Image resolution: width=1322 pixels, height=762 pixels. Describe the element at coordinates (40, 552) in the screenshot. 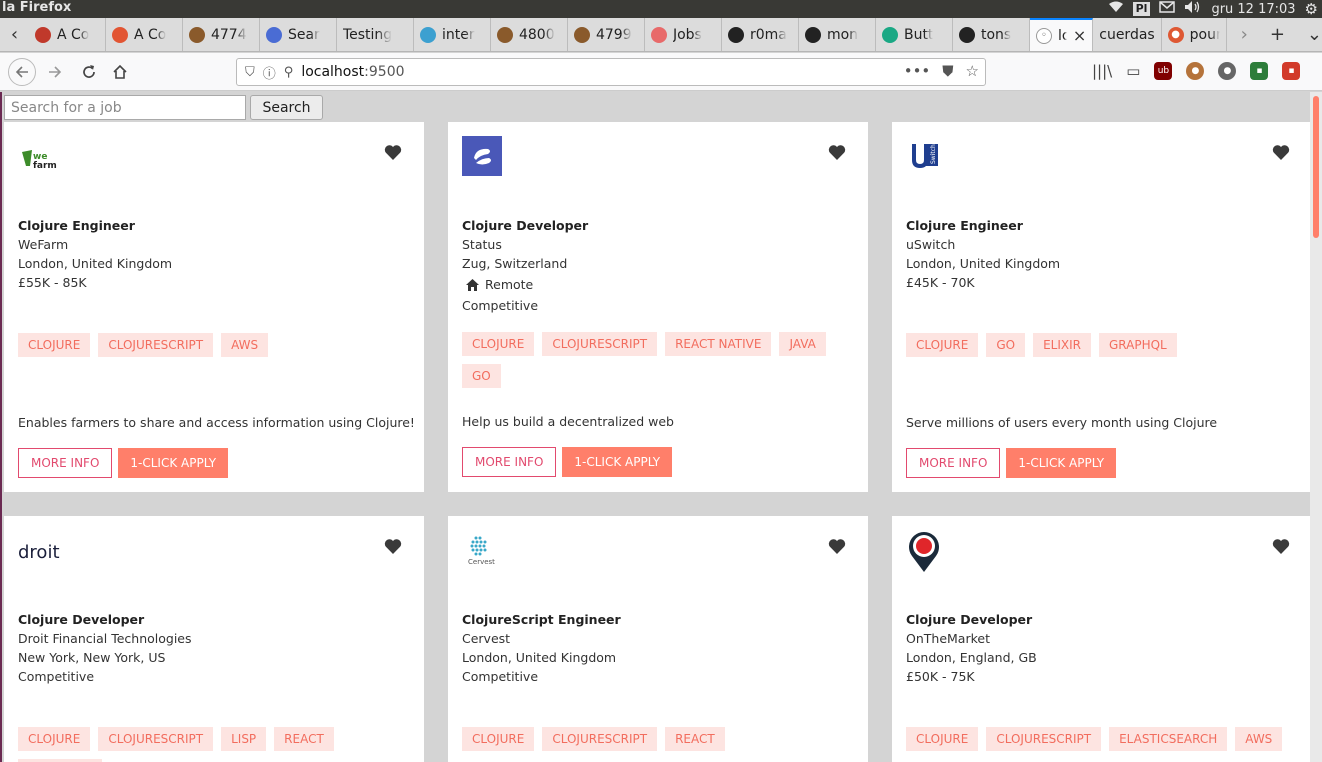

I see `droit-logo: droit` at that location.